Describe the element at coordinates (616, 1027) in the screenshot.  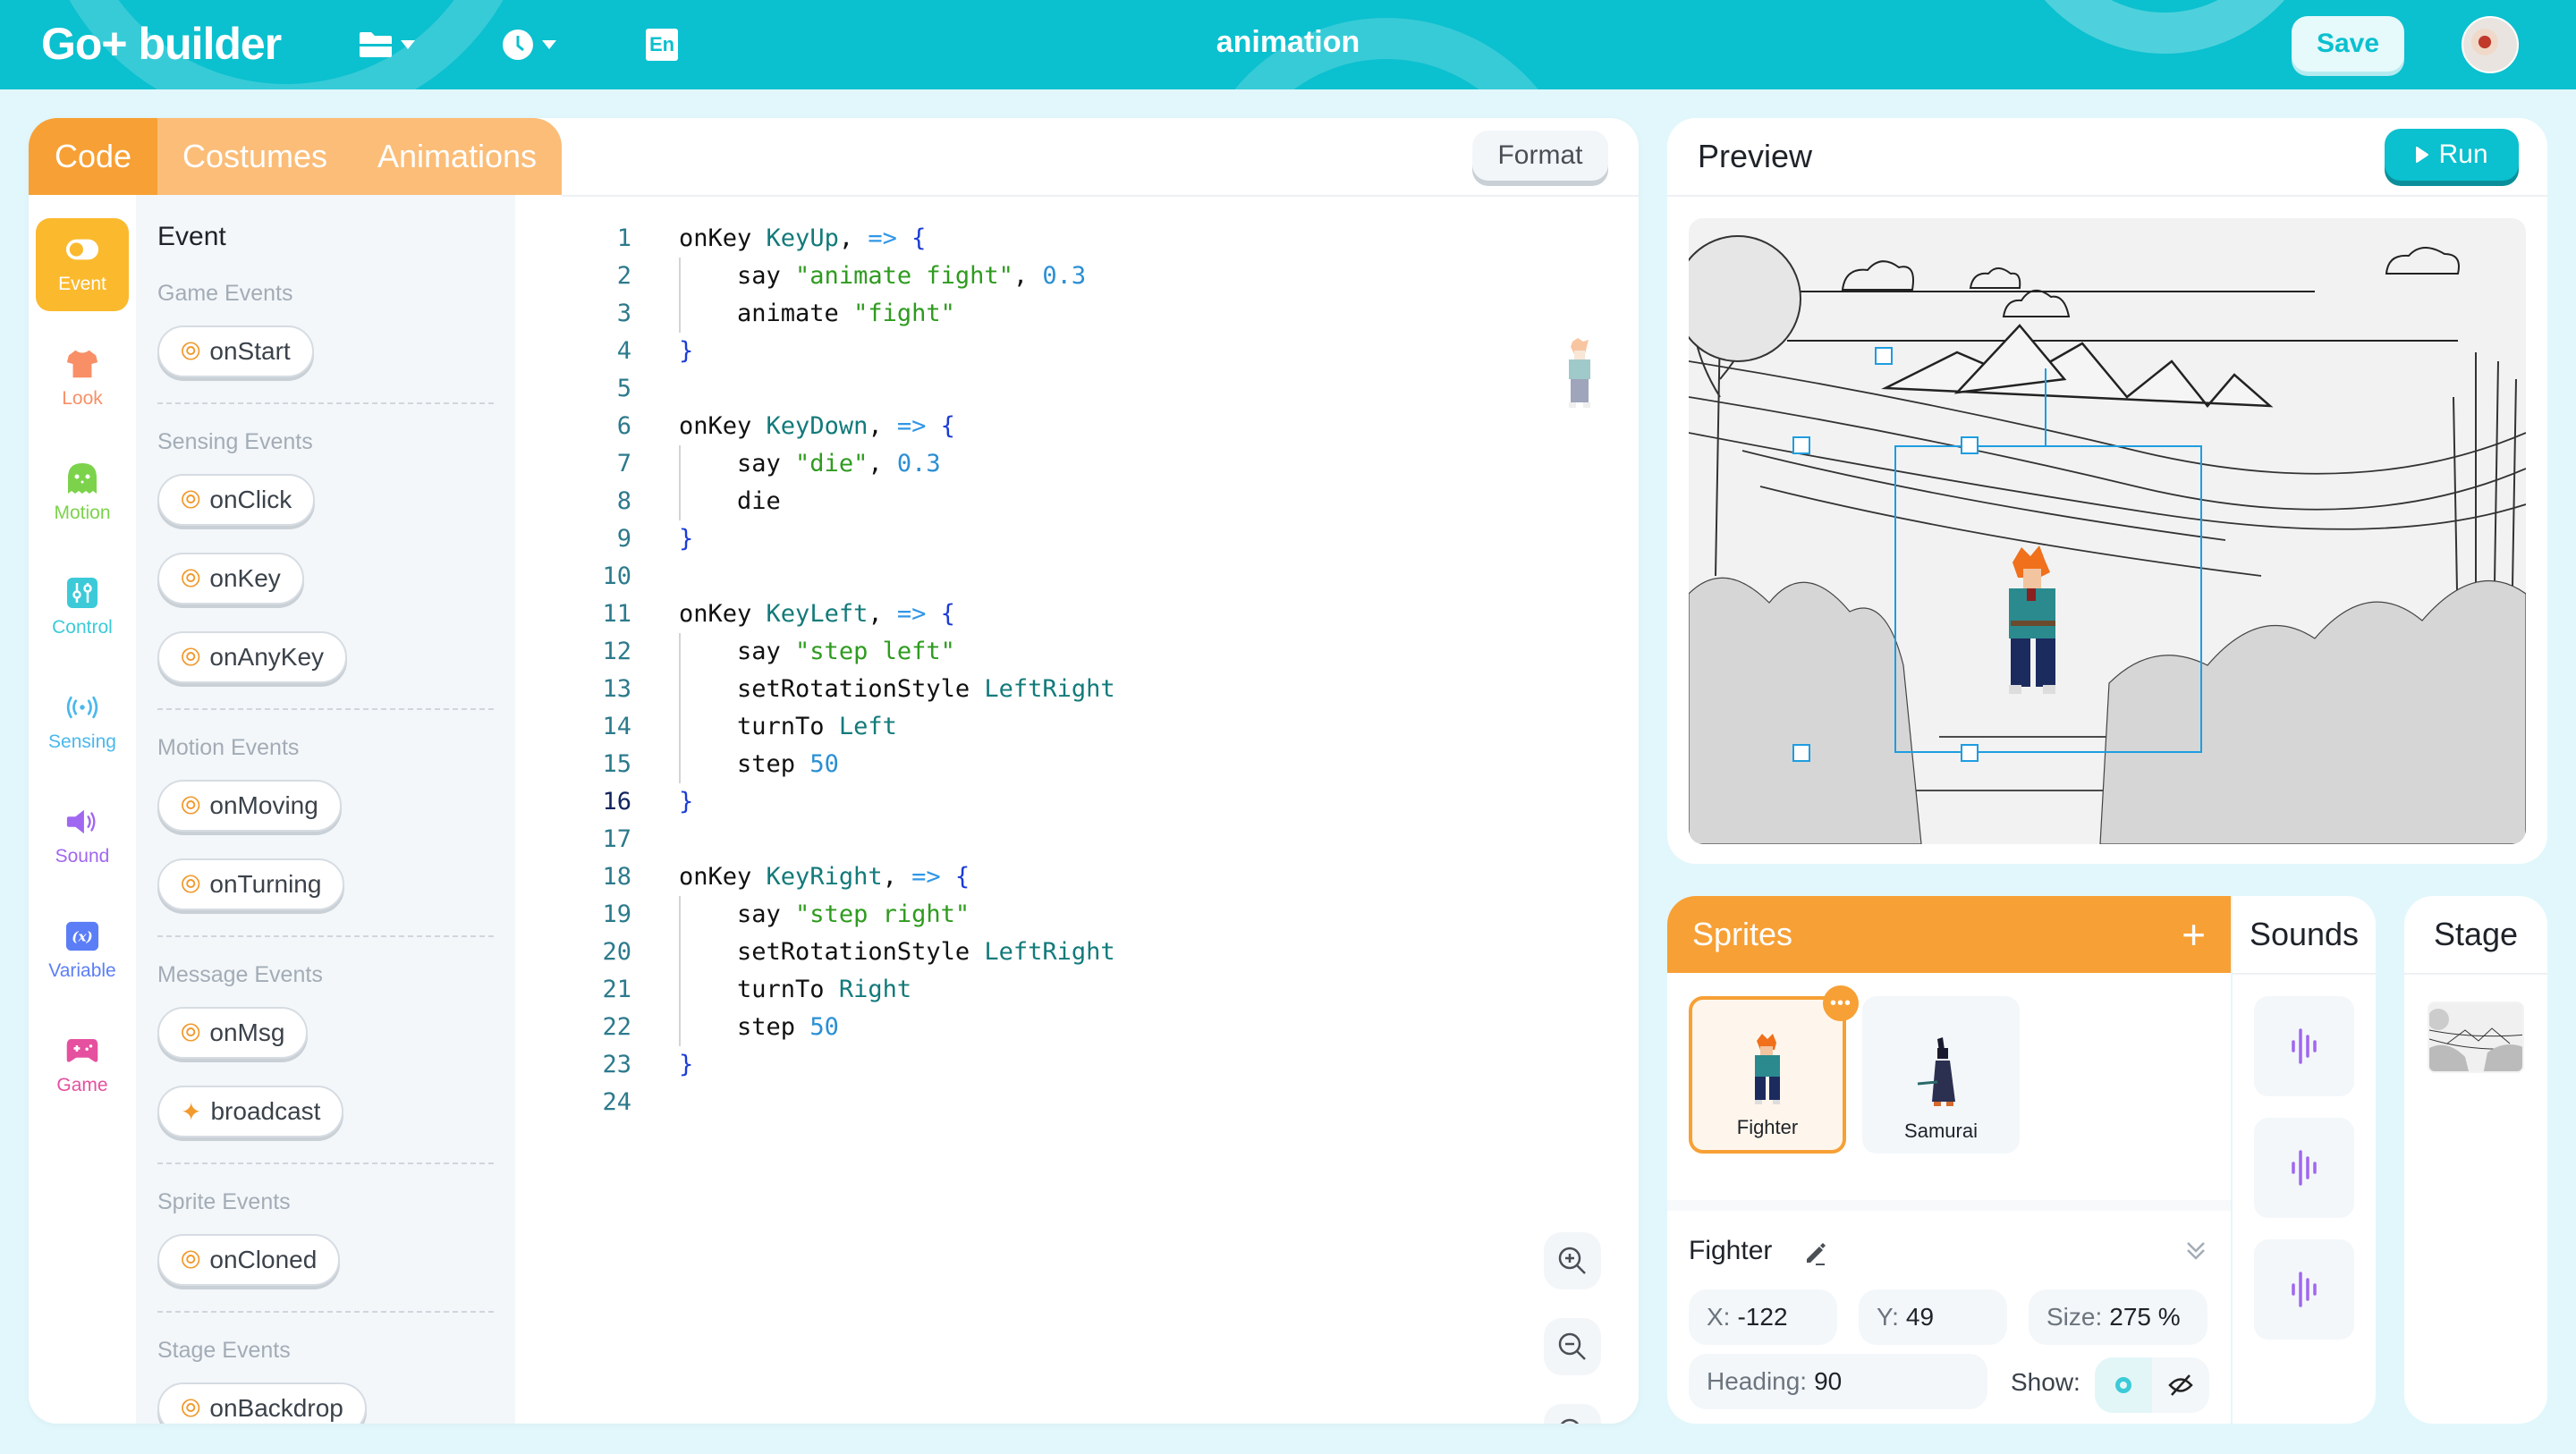
I see `line-number: 22` at that location.